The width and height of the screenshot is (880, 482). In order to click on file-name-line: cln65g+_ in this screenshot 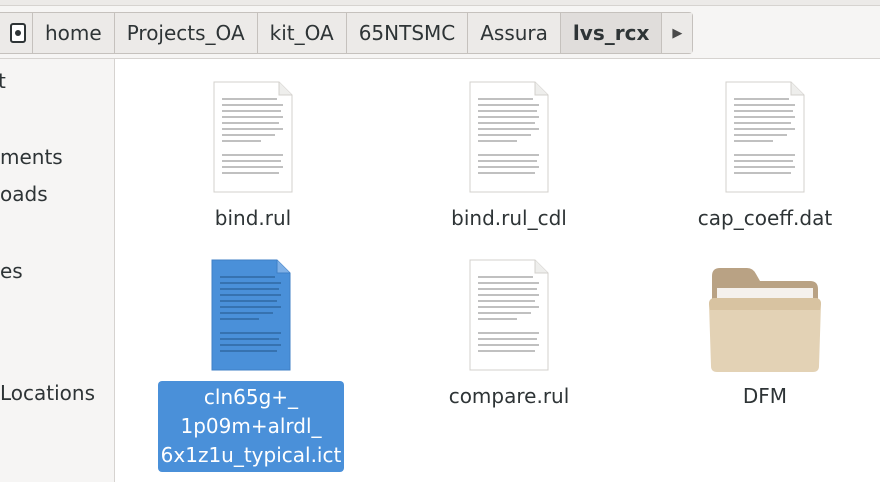, I will do `click(251, 397)`.